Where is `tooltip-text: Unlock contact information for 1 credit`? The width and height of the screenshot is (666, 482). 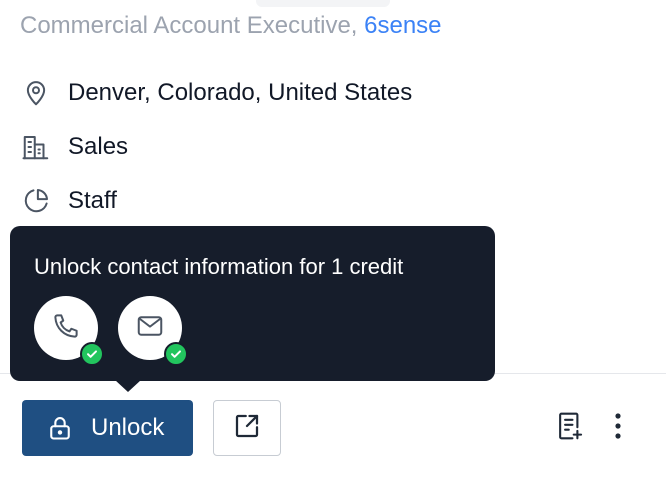 tooltip-text: Unlock contact information for 1 credit is located at coordinates (219, 266).